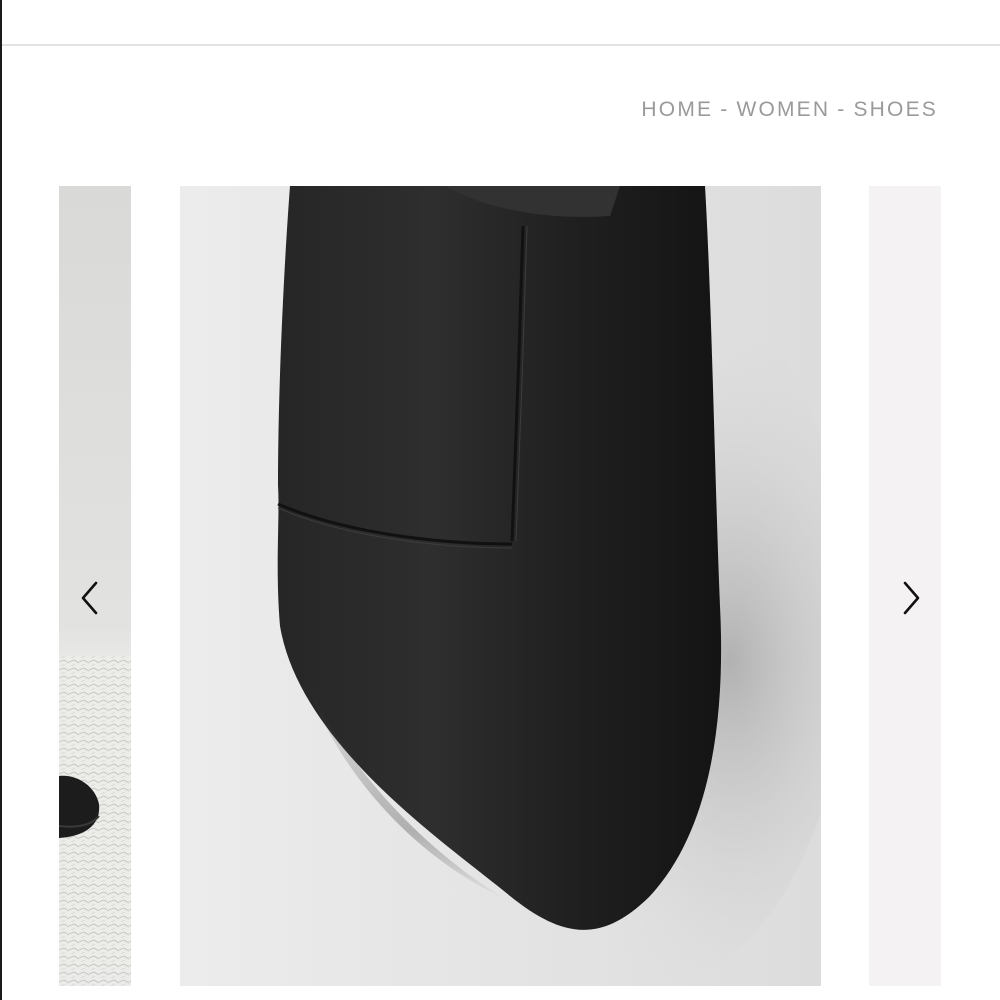  I want to click on chevron-left-icon, so click(90, 600).